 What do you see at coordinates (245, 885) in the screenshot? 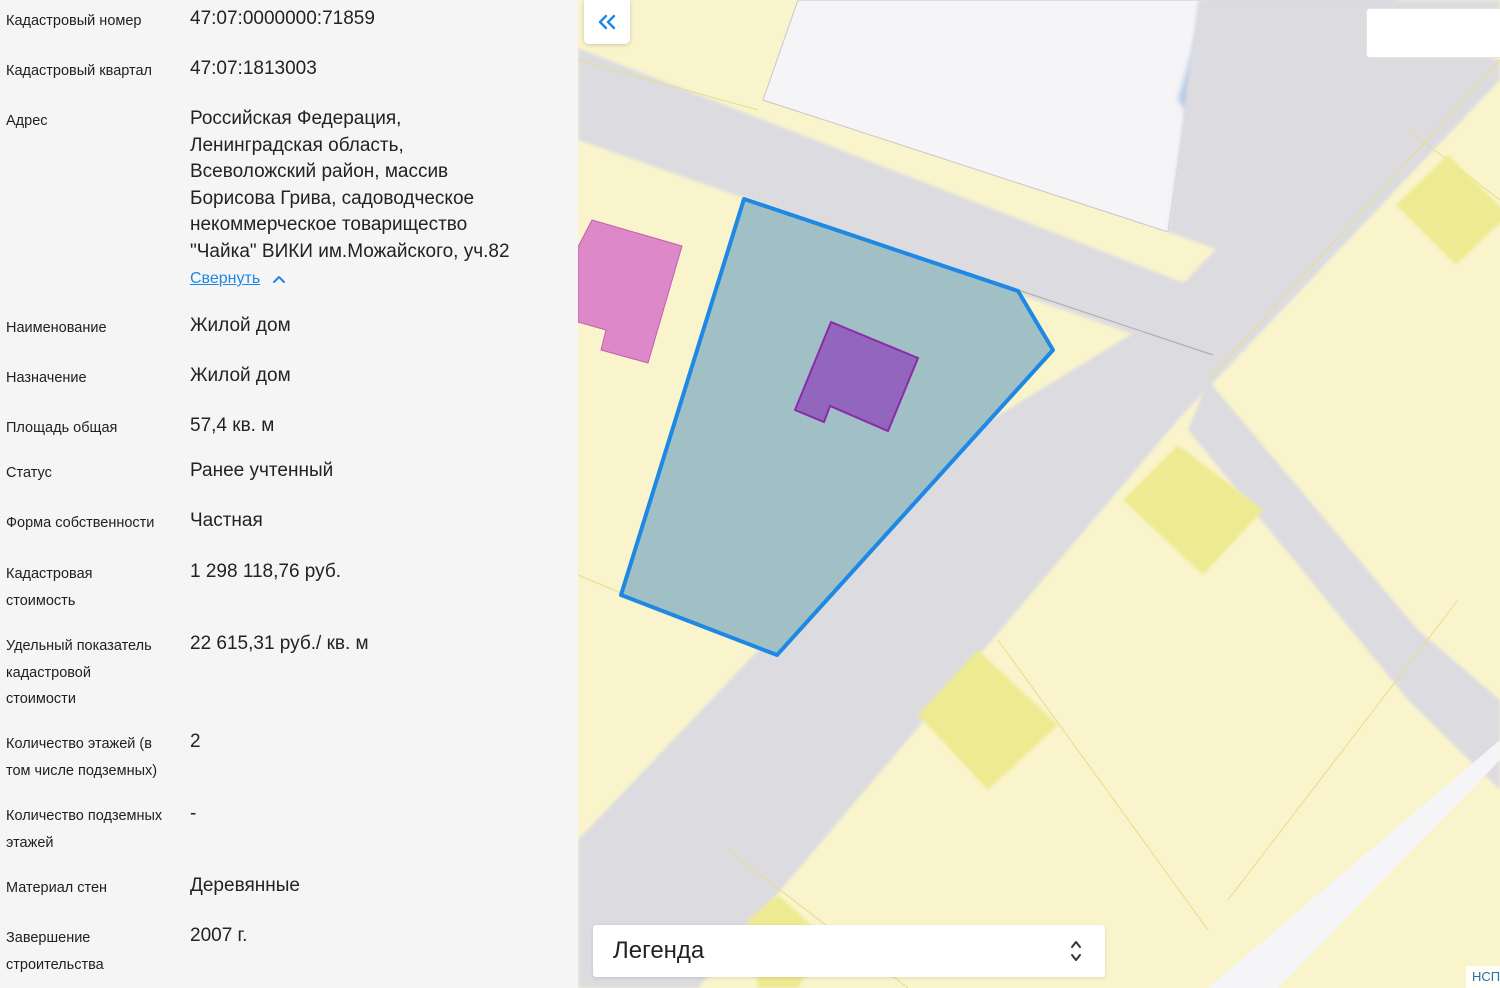
I see `property-value: Деревянные` at bounding box center [245, 885].